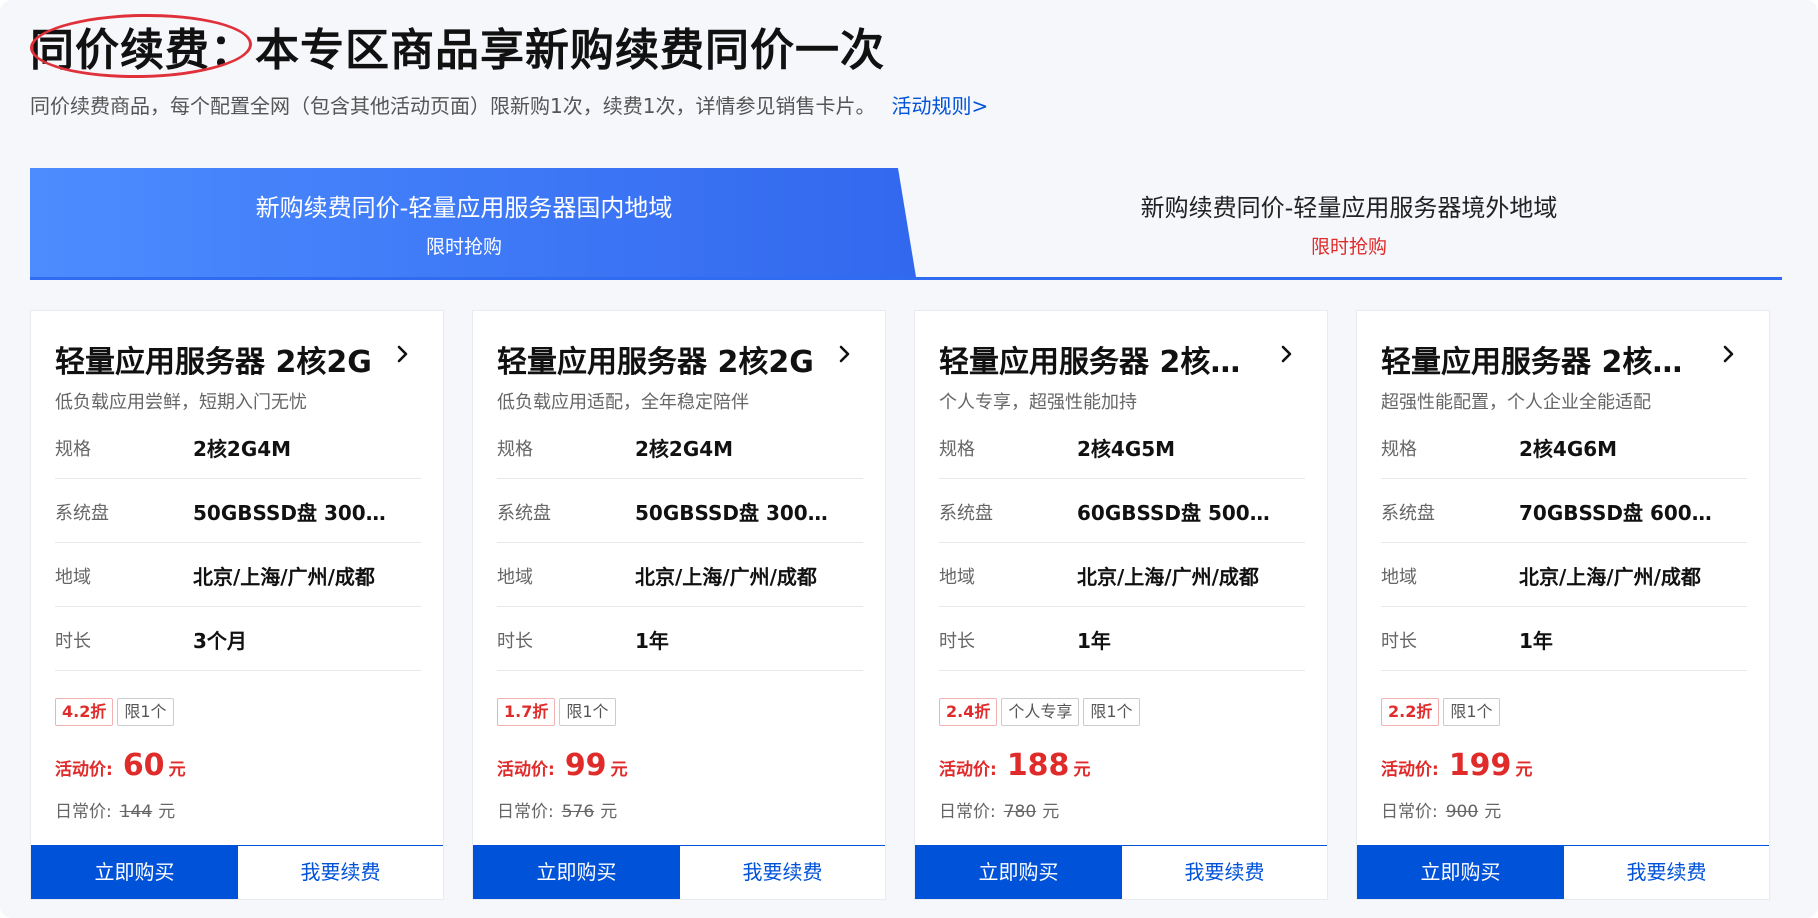 Image resolution: width=1818 pixels, height=918 pixels. What do you see at coordinates (1442, 712) in the screenshot?
I see `tag-list: 2.2折 限1个` at bounding box center [1442, 712].